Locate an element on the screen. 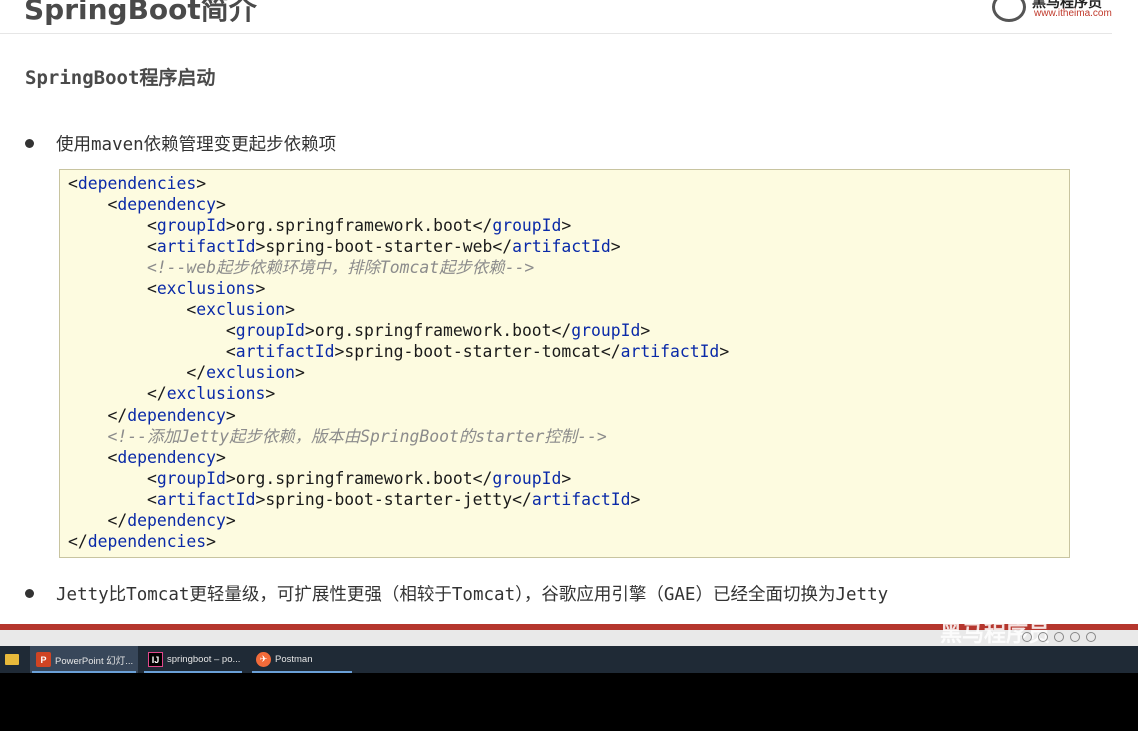  slide-subtitle: SpringBoot程序启动 is located at coordinates (120, 78).